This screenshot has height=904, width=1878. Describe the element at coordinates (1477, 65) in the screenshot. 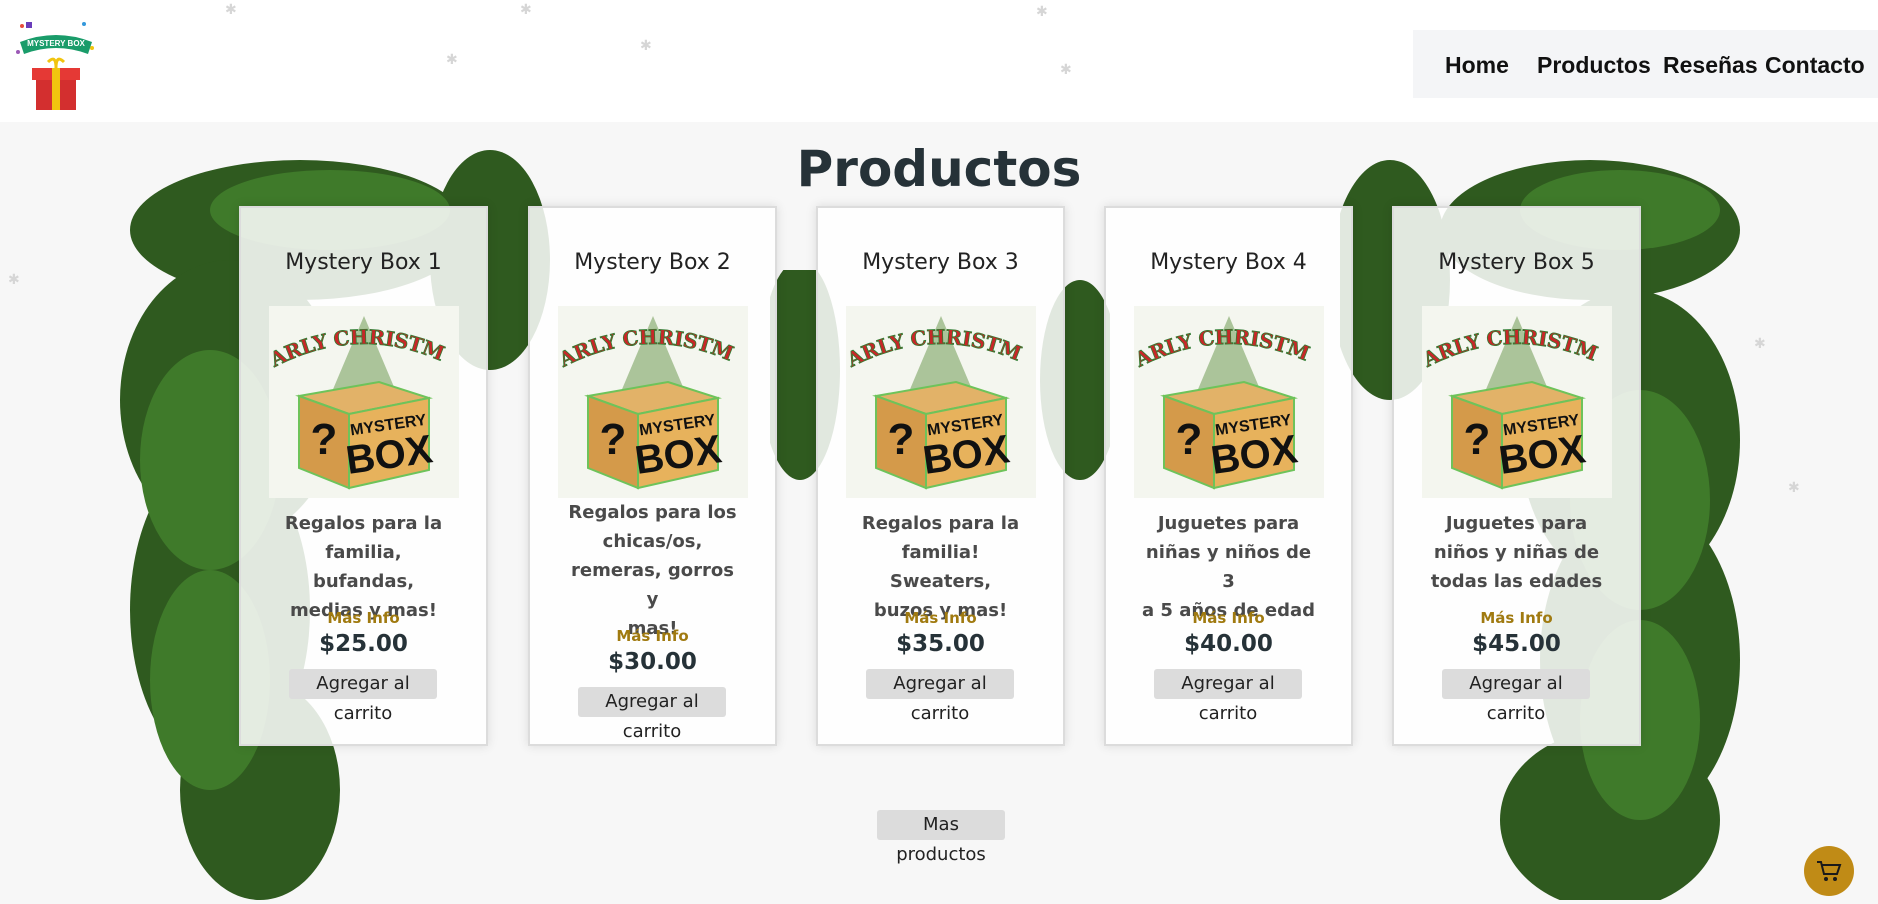

I see `nav-home: Home` at that location.